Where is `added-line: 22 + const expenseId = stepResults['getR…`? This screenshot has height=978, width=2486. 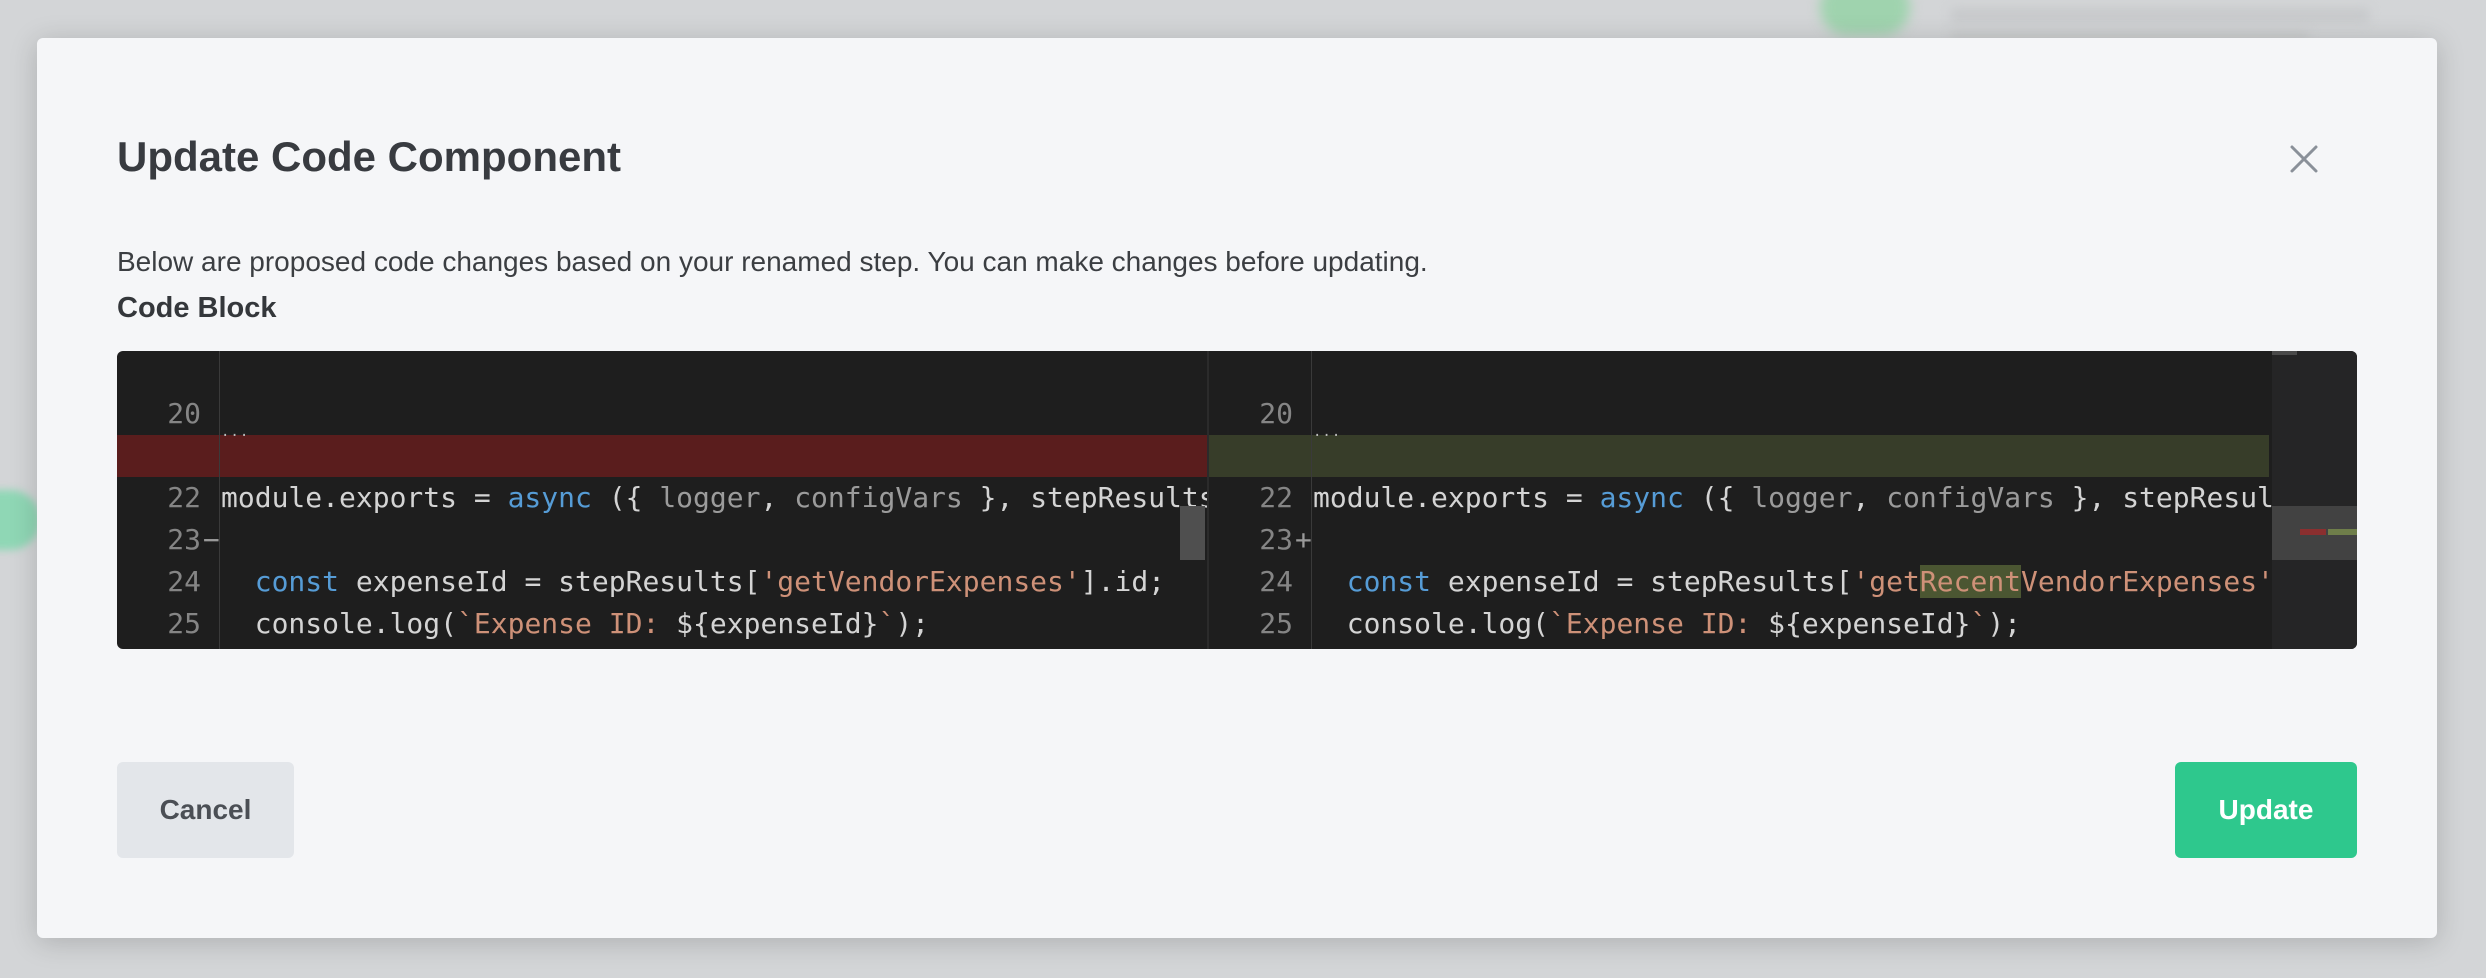 added-line: 22 + const expenseId = stepResults['getR… is located at coordinates (1758, 516).